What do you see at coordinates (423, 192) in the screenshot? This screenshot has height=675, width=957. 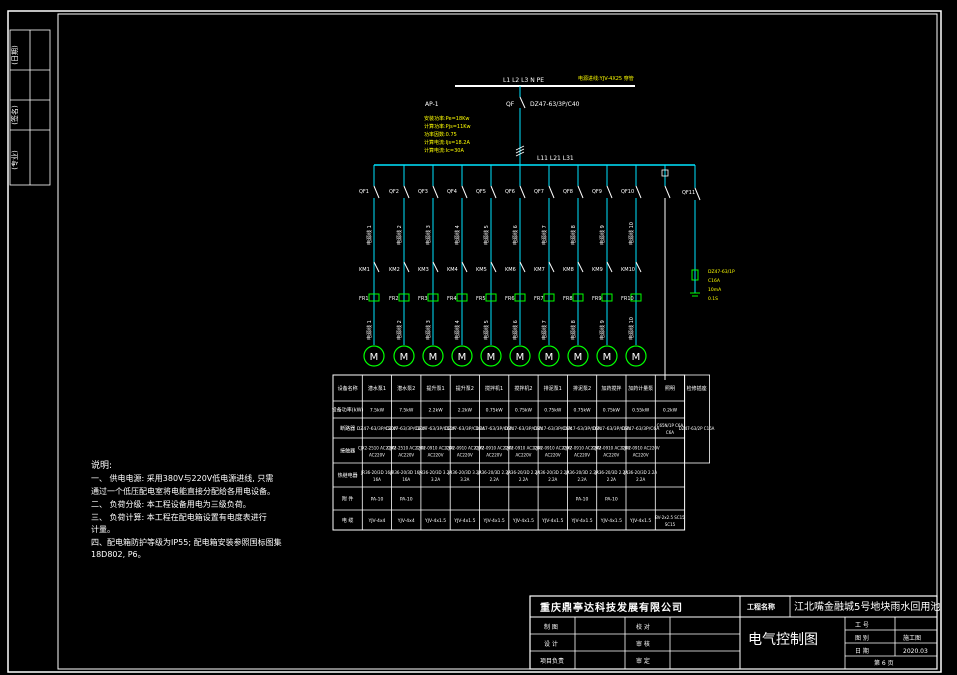 I see `breaker-label: QF3` at bounding box center [423, 192].